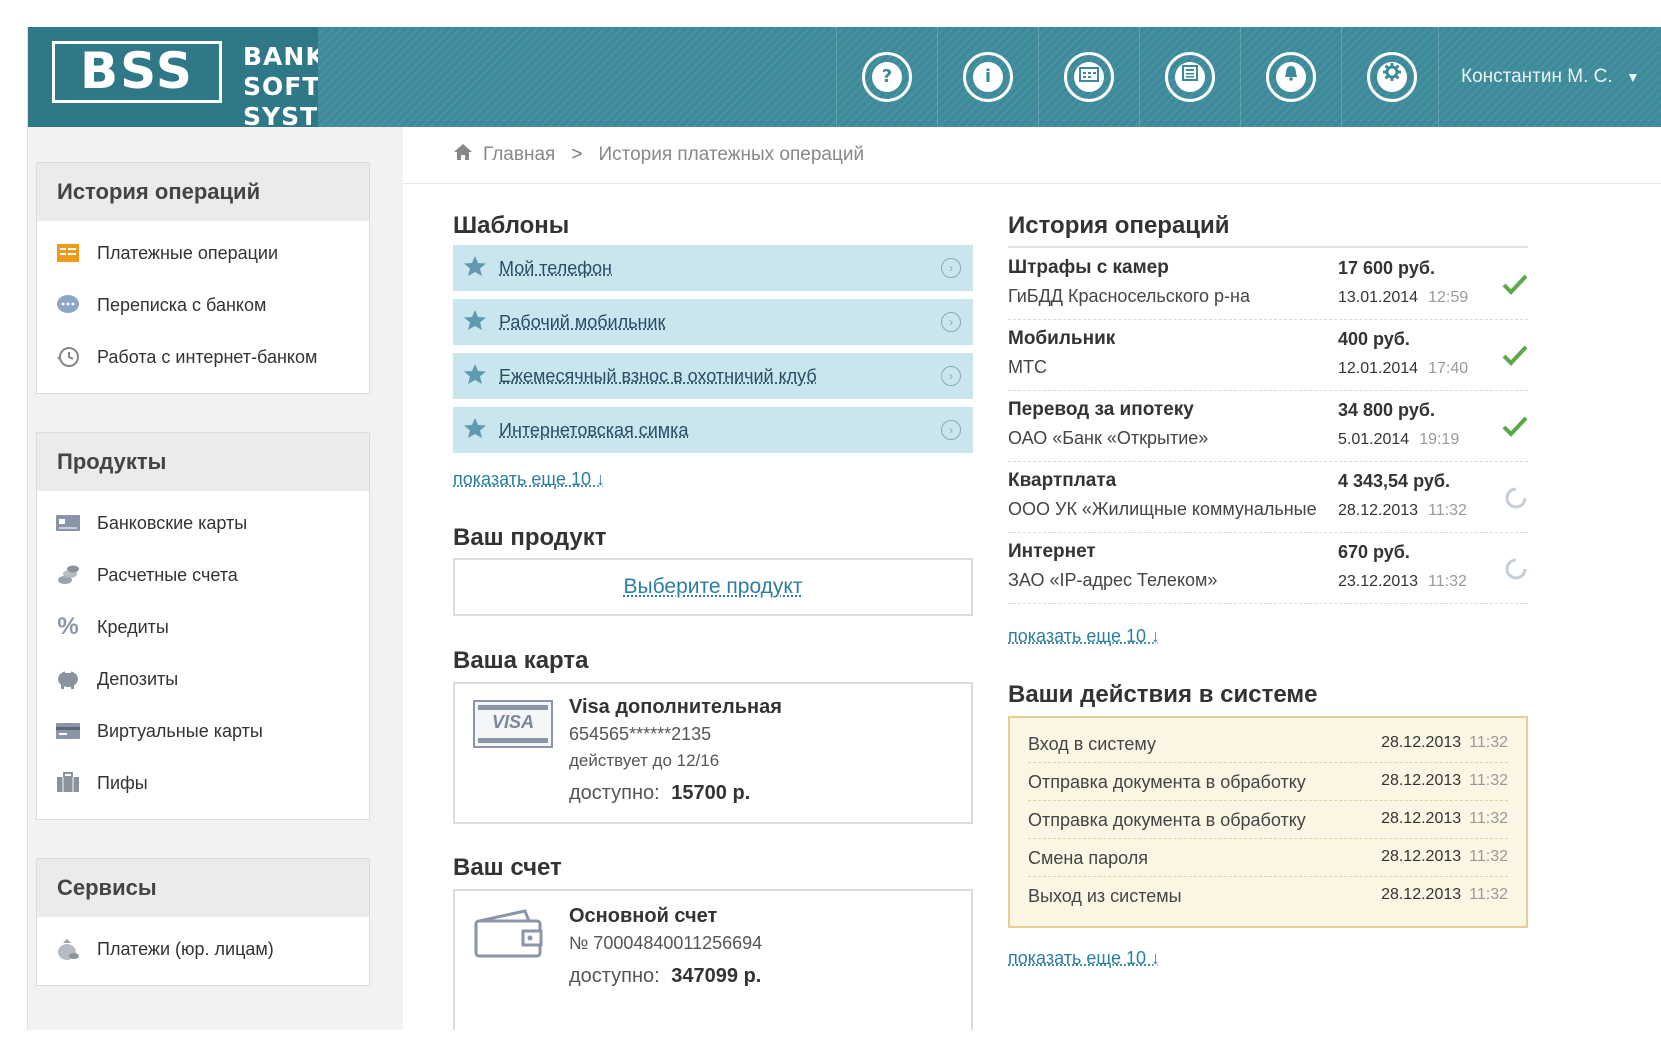  I want to click on history-row-amount: 670 руб., so click(1374, 552).